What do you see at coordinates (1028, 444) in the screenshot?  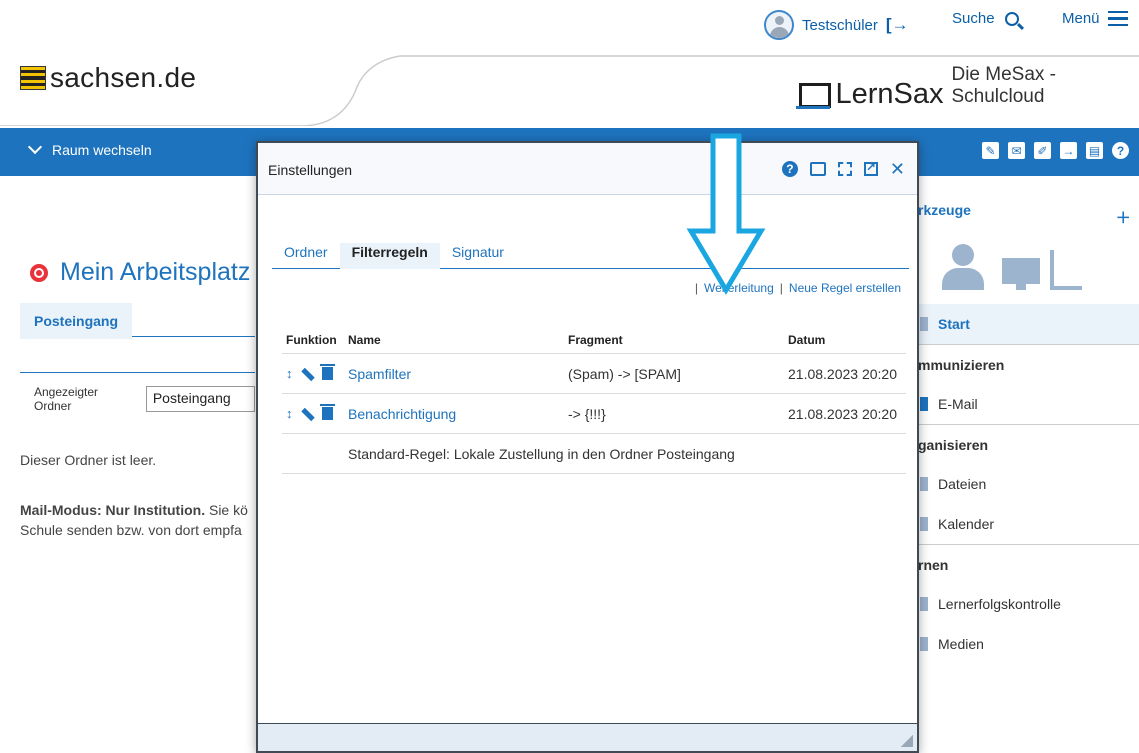 I see `sidebar-section-heading: ganisieren` at bounding box center [1028, 444].